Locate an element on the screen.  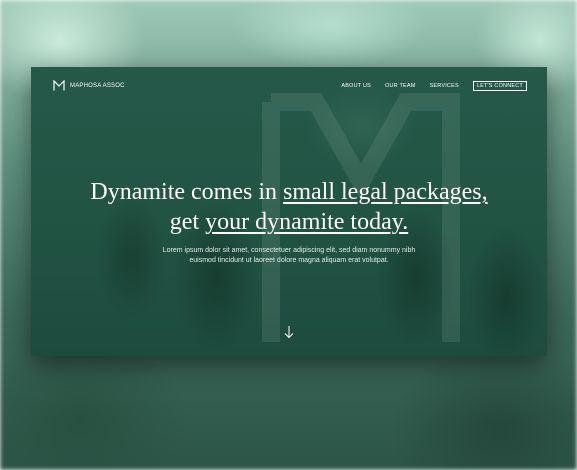
nav-item-our-team: OUR TEAM is located at coordinates (400, 86).